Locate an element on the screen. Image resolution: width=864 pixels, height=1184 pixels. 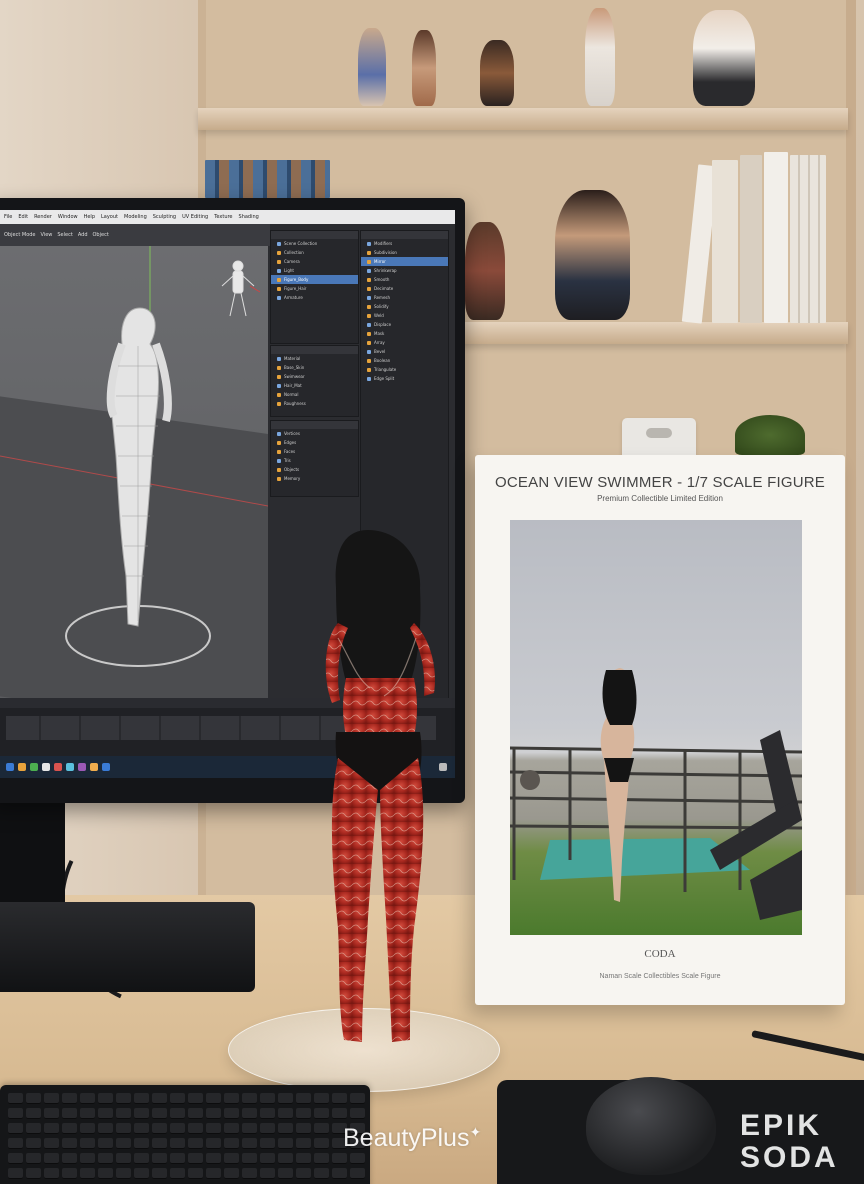
box-hang-tab is located at coordinates (659, 438).